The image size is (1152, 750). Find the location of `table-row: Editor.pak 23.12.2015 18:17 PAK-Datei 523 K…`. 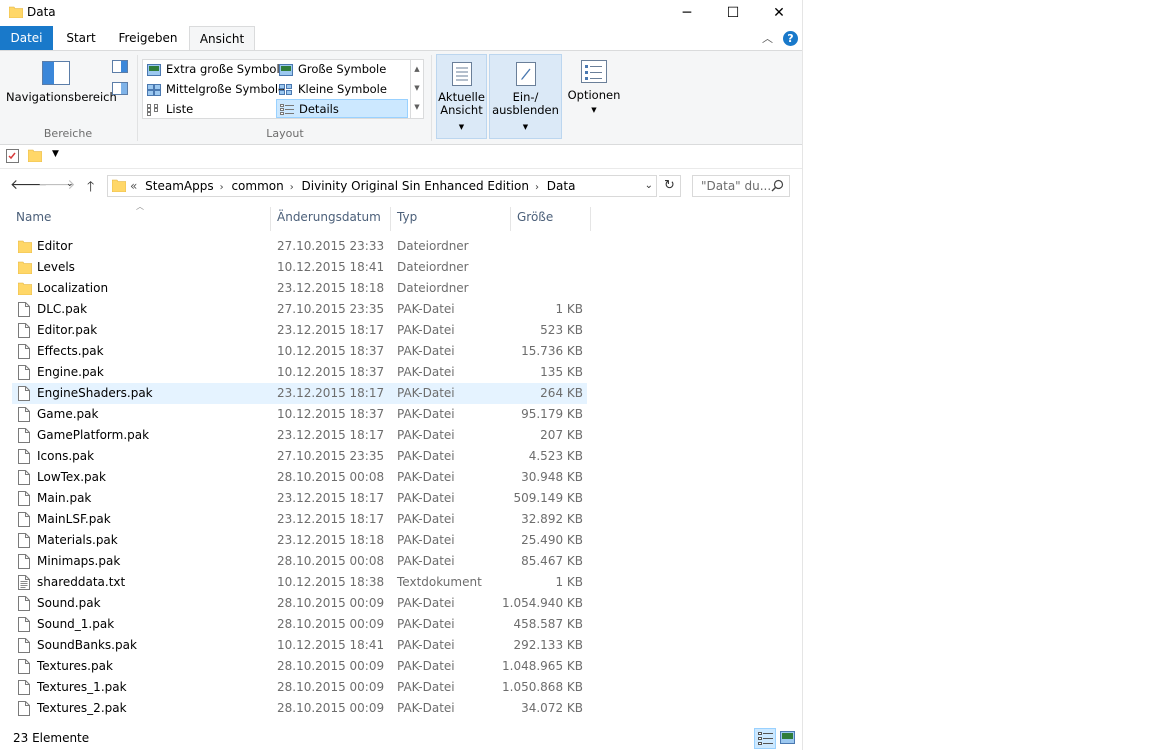

table-row: Editor.pak 23.12.2015 18:17 PAK-Datei 523 K… is located at coordinates (299, 330).